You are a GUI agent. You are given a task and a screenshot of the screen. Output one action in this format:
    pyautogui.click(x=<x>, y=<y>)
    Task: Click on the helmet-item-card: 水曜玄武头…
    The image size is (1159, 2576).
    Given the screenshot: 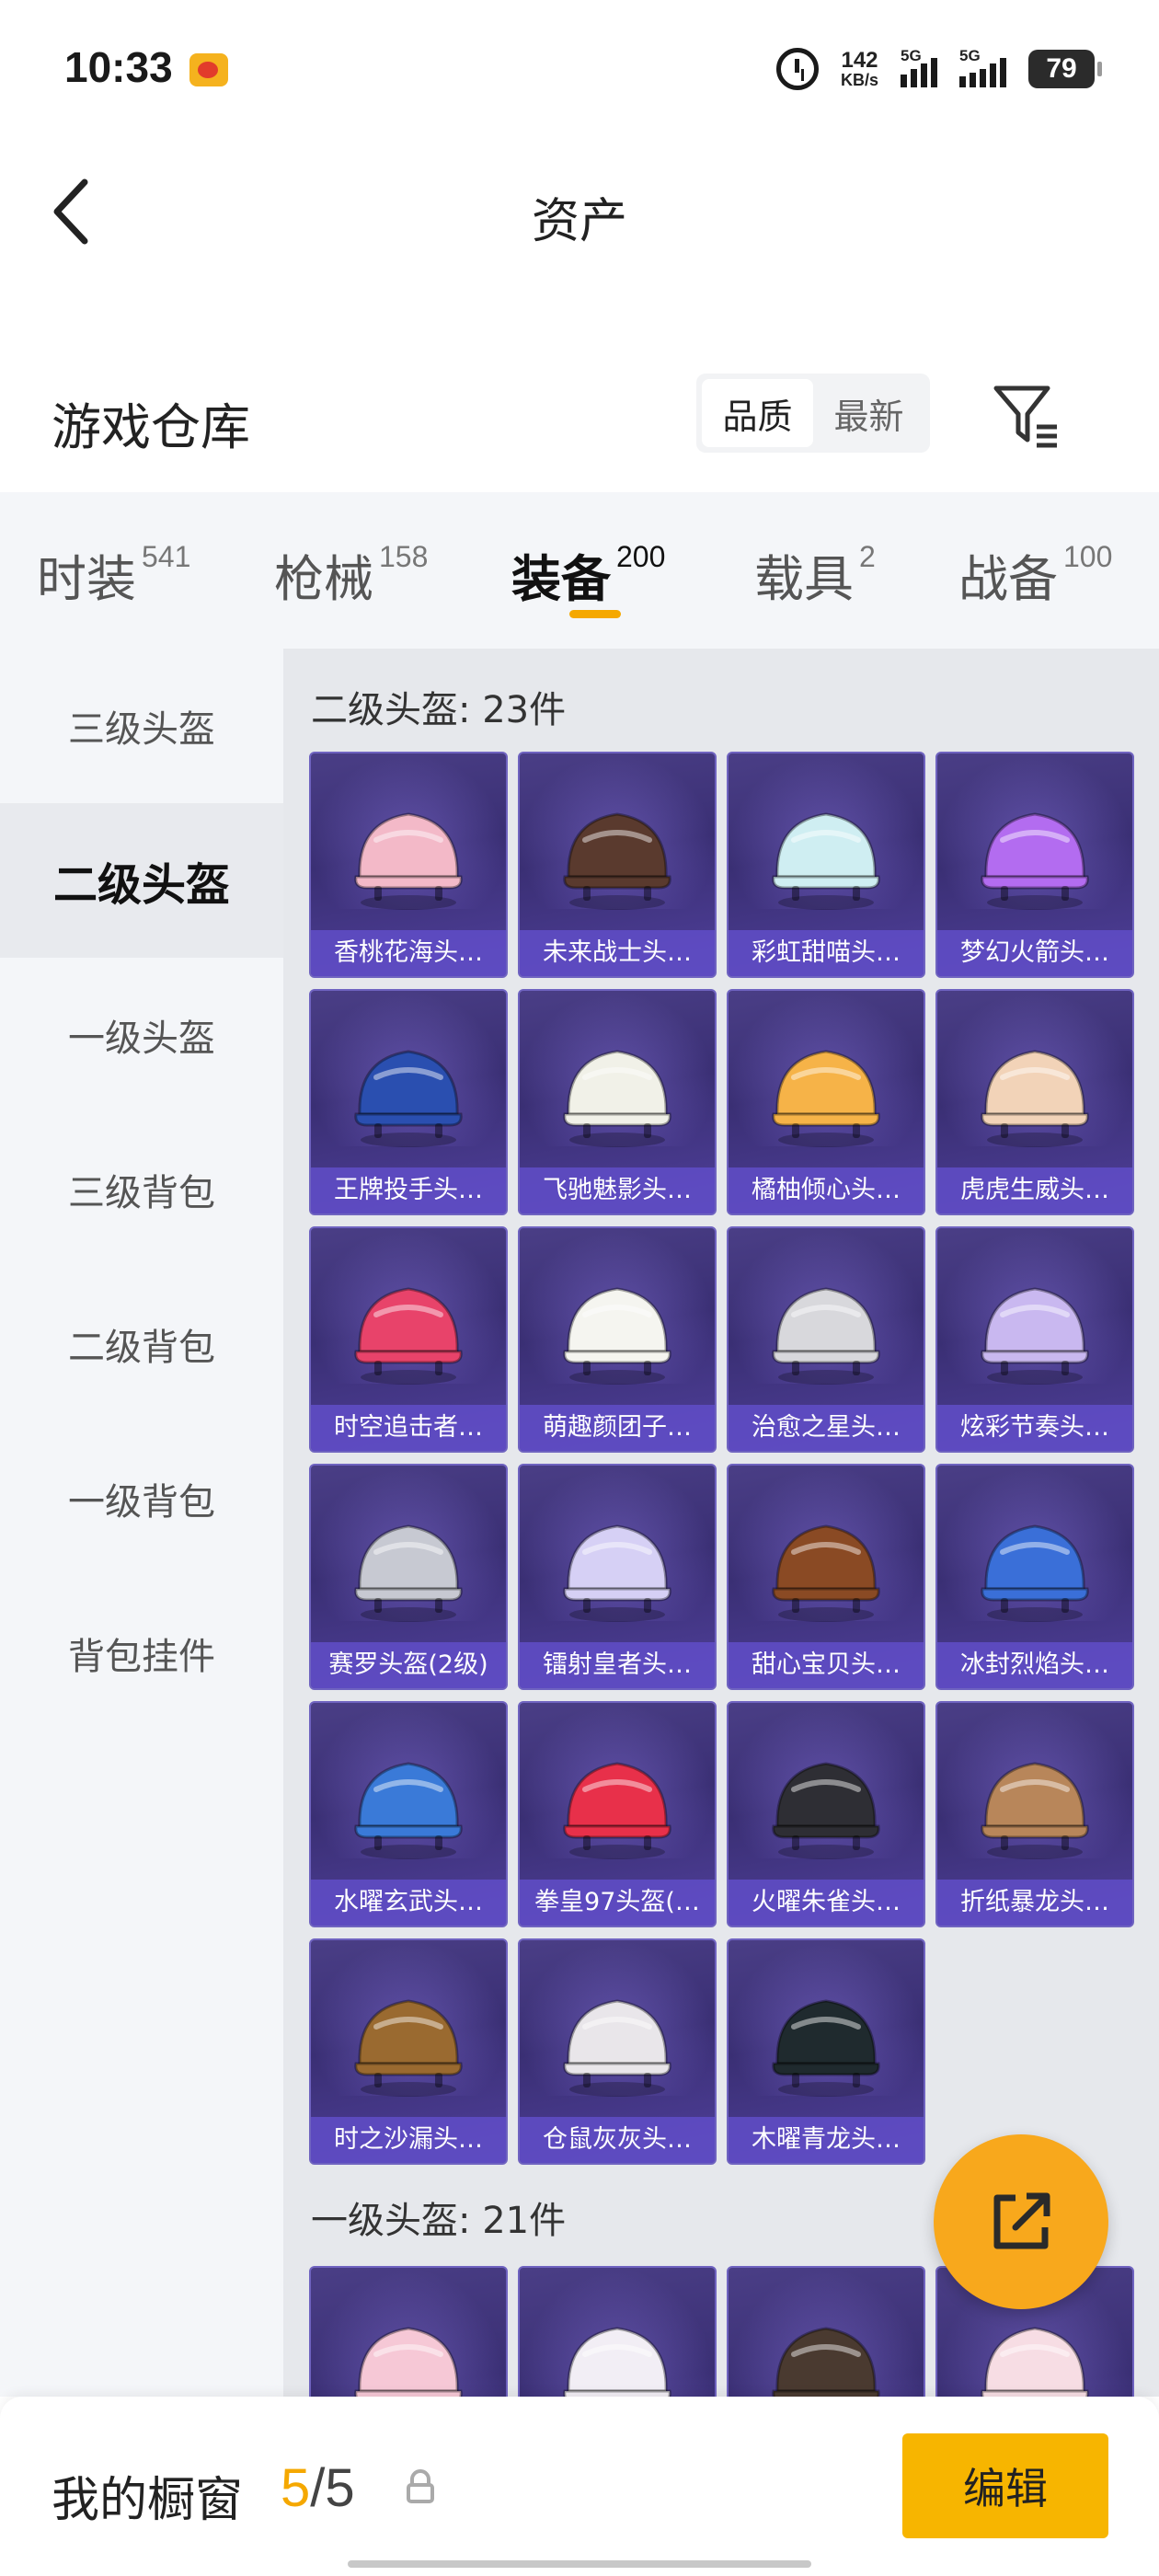 What is the action you would take?
    pyautogui.click(x=408, y=1814)
    